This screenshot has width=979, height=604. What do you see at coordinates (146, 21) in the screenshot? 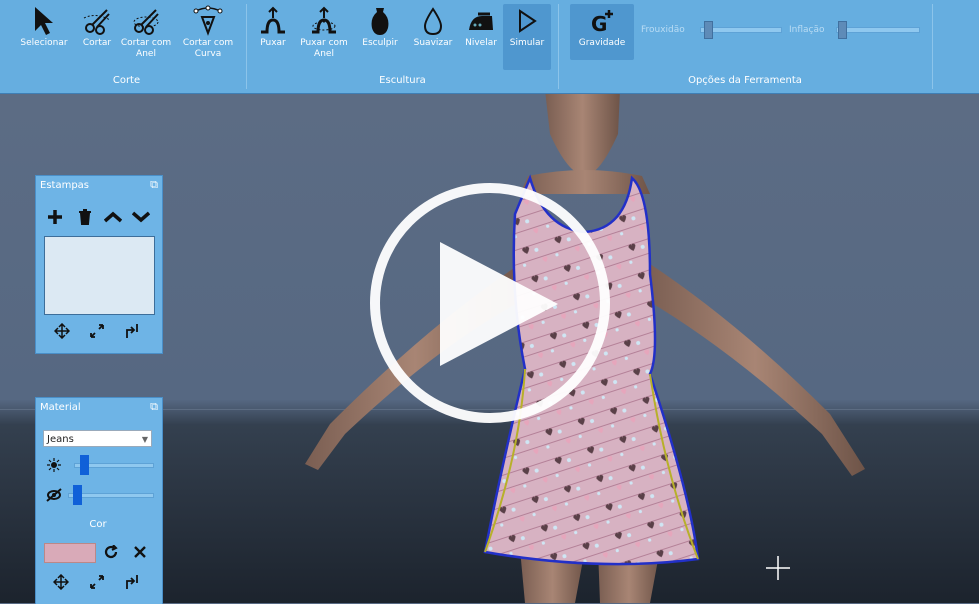
I see `scissors-ring-icon` at bounding box center [146, 21].